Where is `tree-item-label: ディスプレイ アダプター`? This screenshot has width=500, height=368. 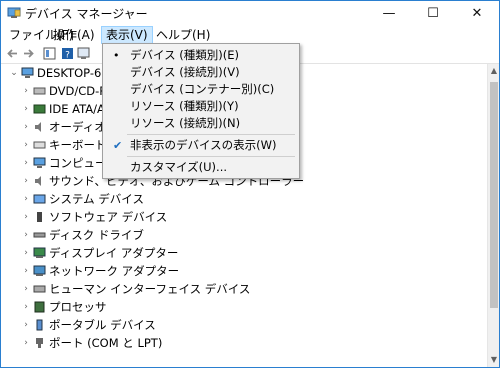
tree-item-label: ディスプレイ アダプター is located at coordinates (114, 253).